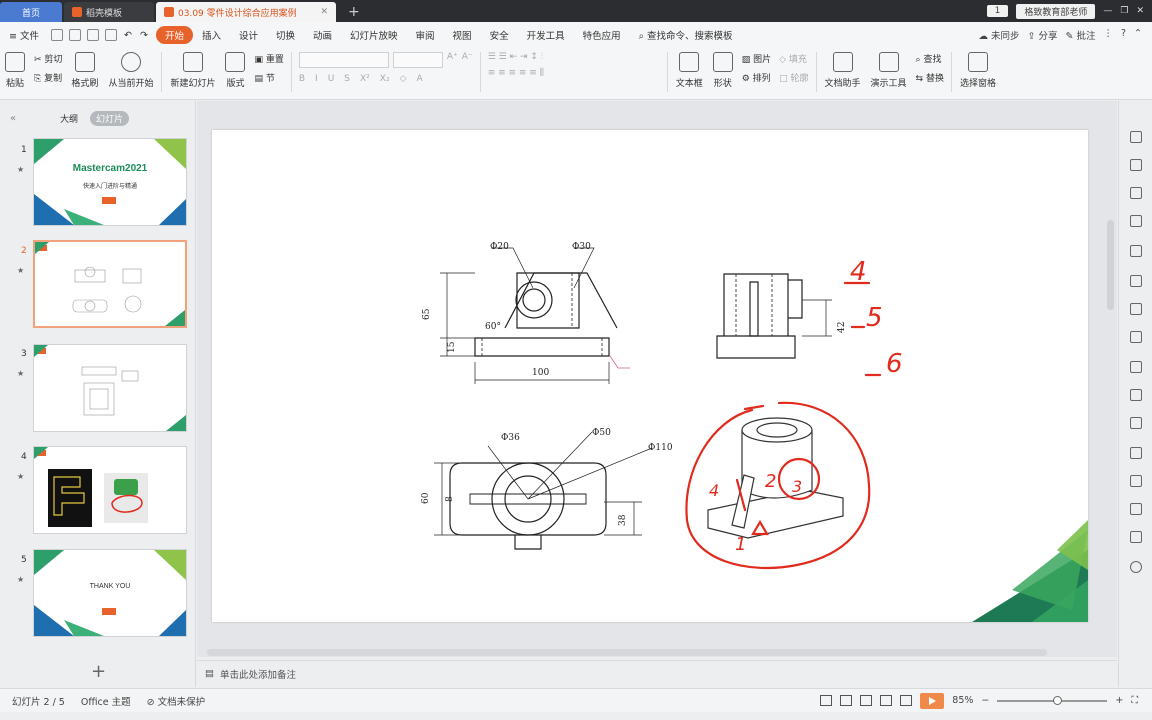 The width and height of the screenshot is (1152, 720). I want to click on paste-button: 粘贴, so click(15, 70).